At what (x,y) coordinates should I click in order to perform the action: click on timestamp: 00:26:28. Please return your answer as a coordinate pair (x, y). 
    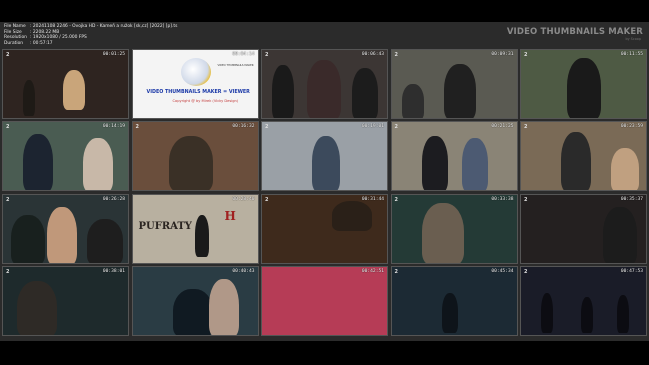
    Looking at the image, I should click on (113, 199).